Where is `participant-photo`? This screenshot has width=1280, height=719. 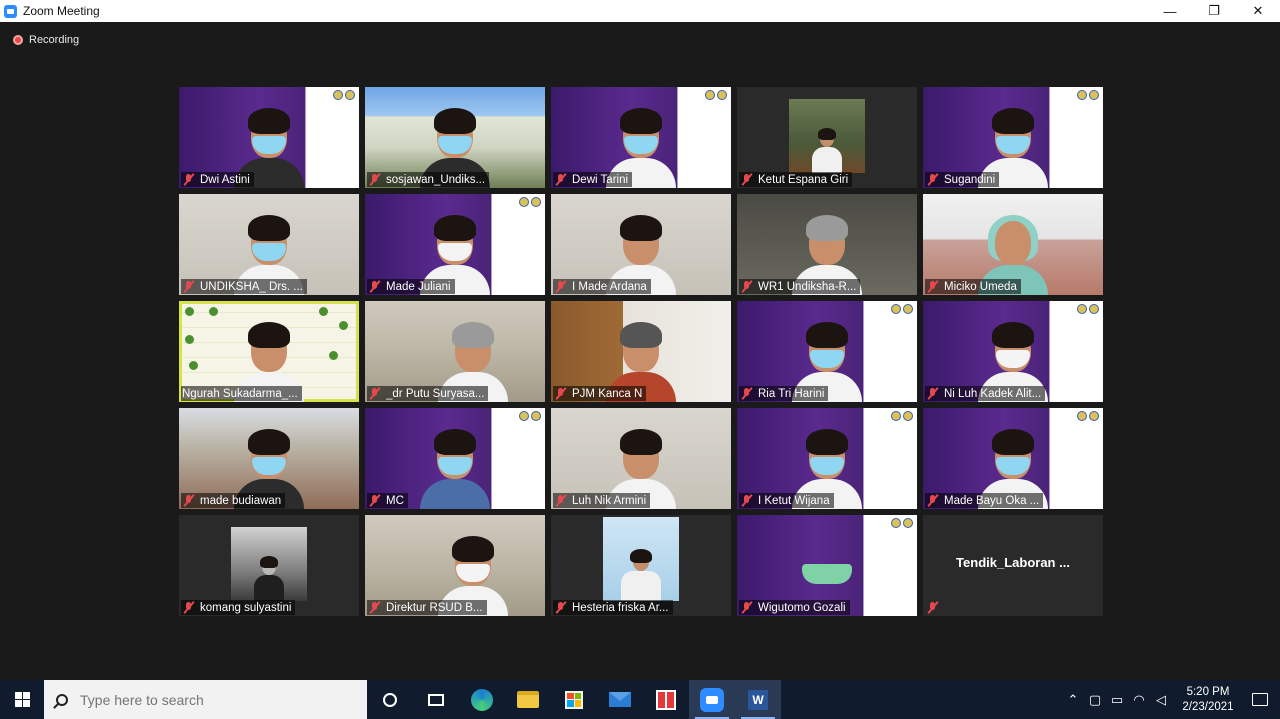
participant-photo is located at coordinates (827, 136).